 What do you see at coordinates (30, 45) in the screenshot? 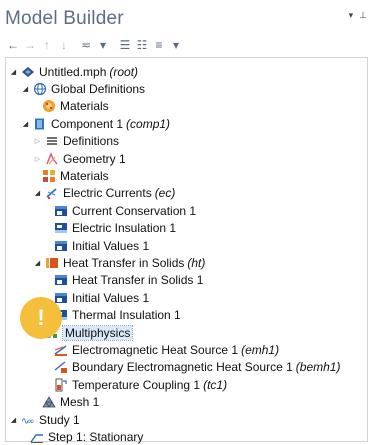
I see `forward-arrow-icon: →` at bounding box center [30, 45].